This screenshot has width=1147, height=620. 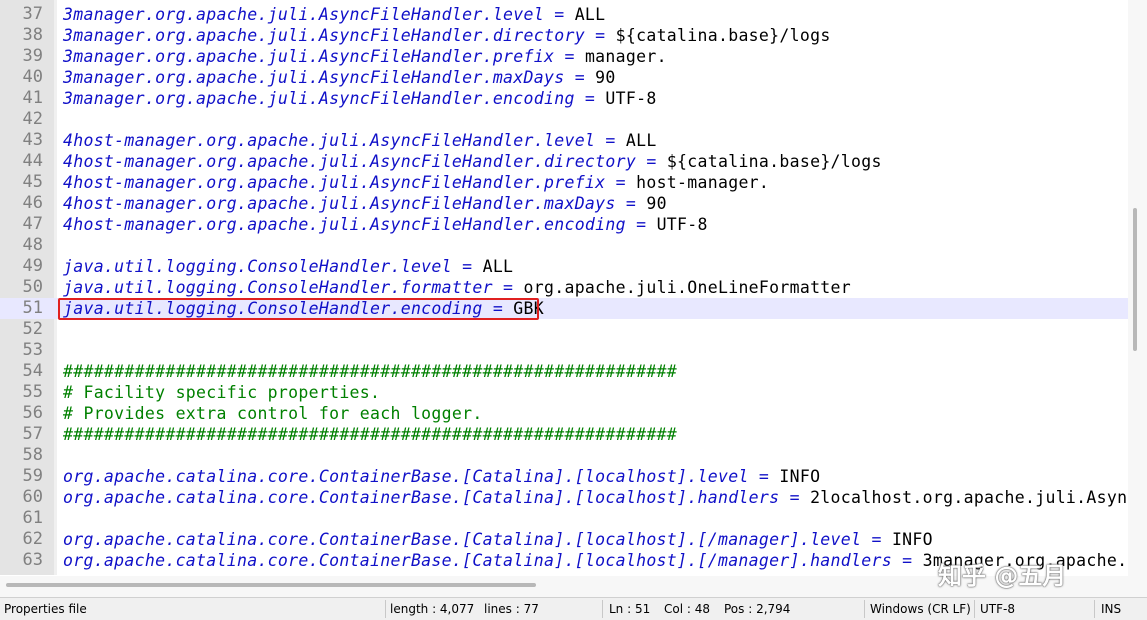 What do you see at coordinates (997, 609) in the screenshot?
I see `status-encoding: UTF-8` at bounding box center [997, 609].